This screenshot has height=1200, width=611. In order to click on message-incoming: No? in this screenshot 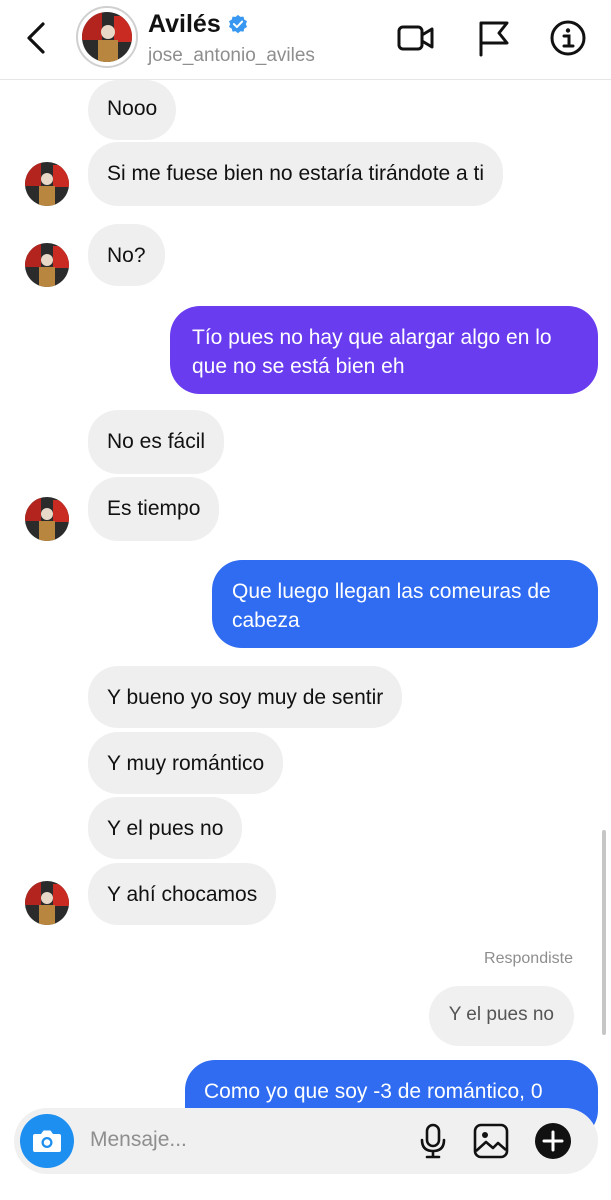, I will do `click(126, 255)`.